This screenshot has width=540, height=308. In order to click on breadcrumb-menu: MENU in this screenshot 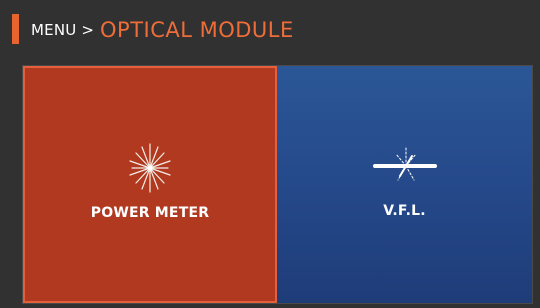, I will do `click(53, 30)`.